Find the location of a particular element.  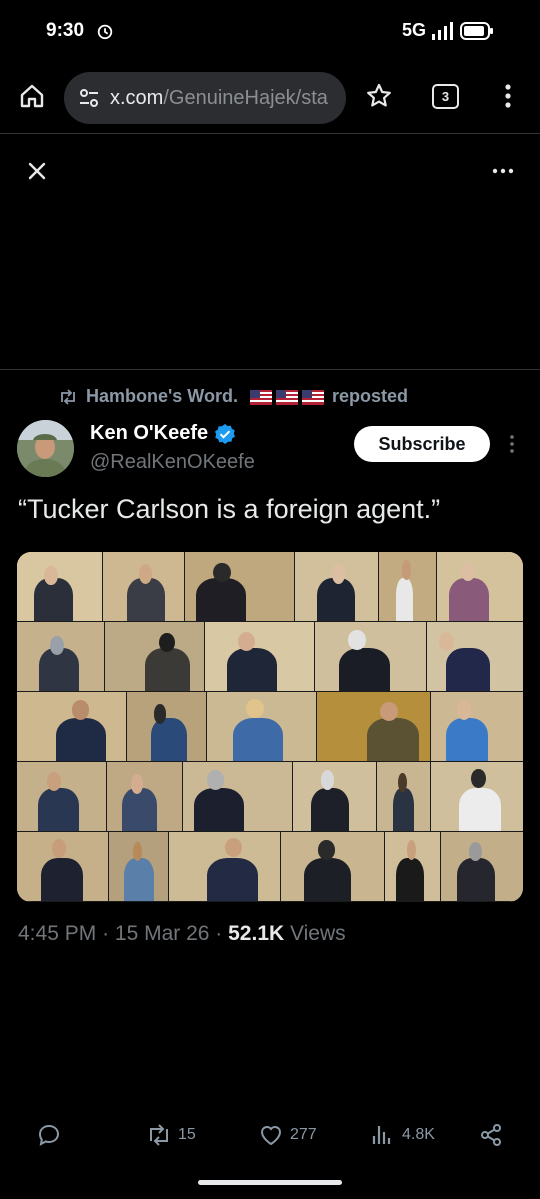

status-time: 9:30 is located at coordinates (65, 30).